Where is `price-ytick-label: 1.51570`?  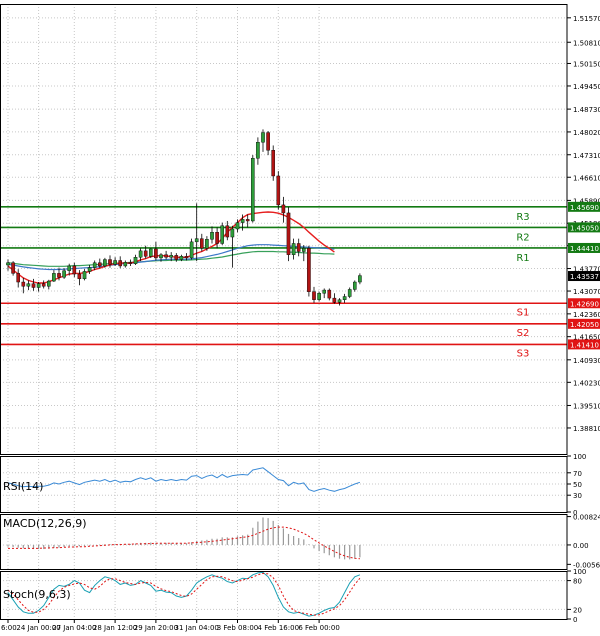 price-ytick-label: 1.51570 is located at coordinates (586, 19).